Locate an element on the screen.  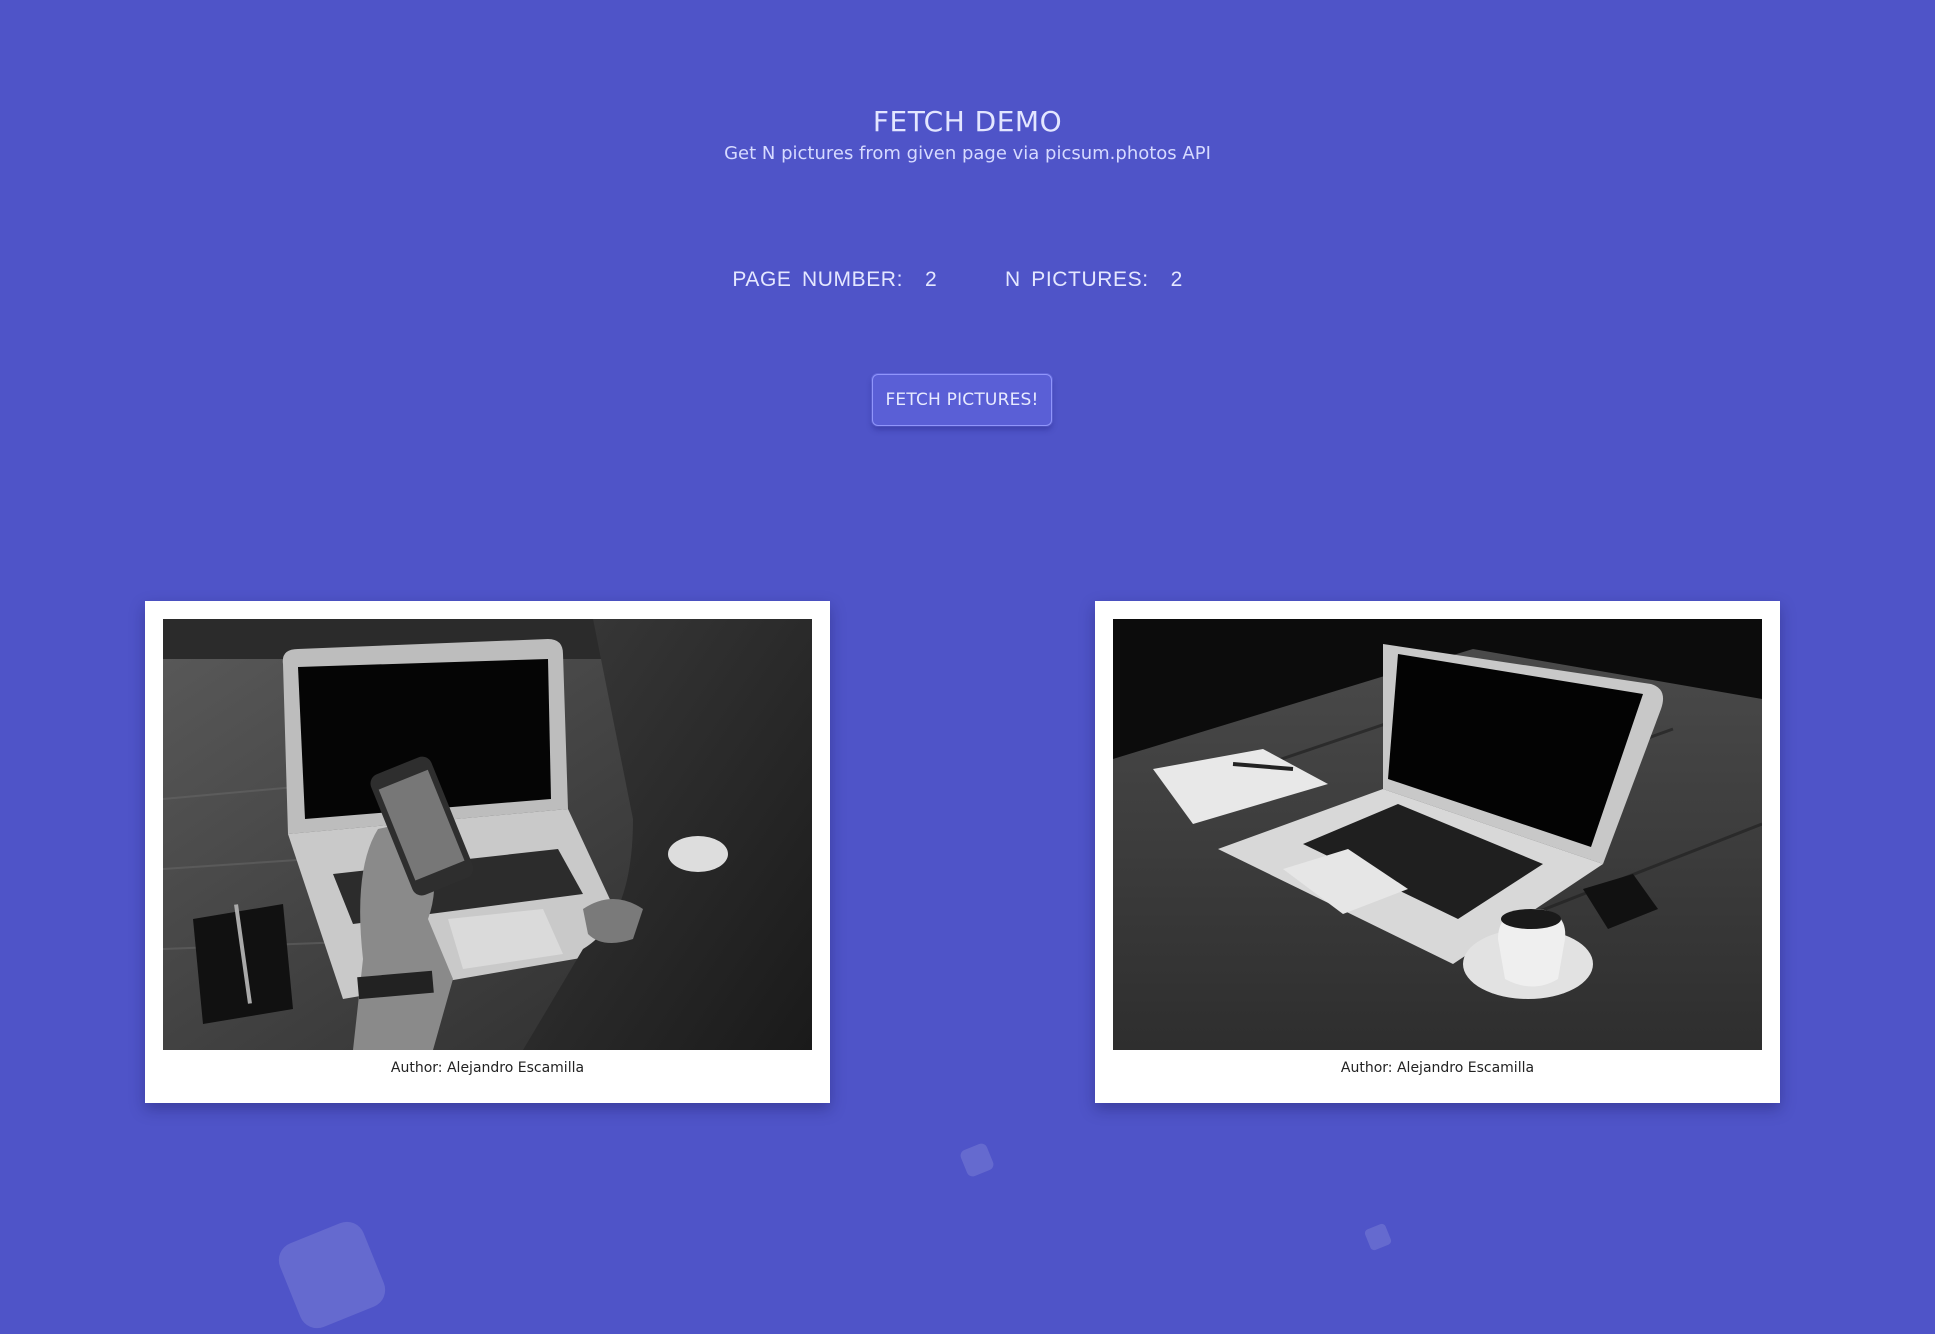
photo-laptop-coffee is located at coordinates (1437, 834).